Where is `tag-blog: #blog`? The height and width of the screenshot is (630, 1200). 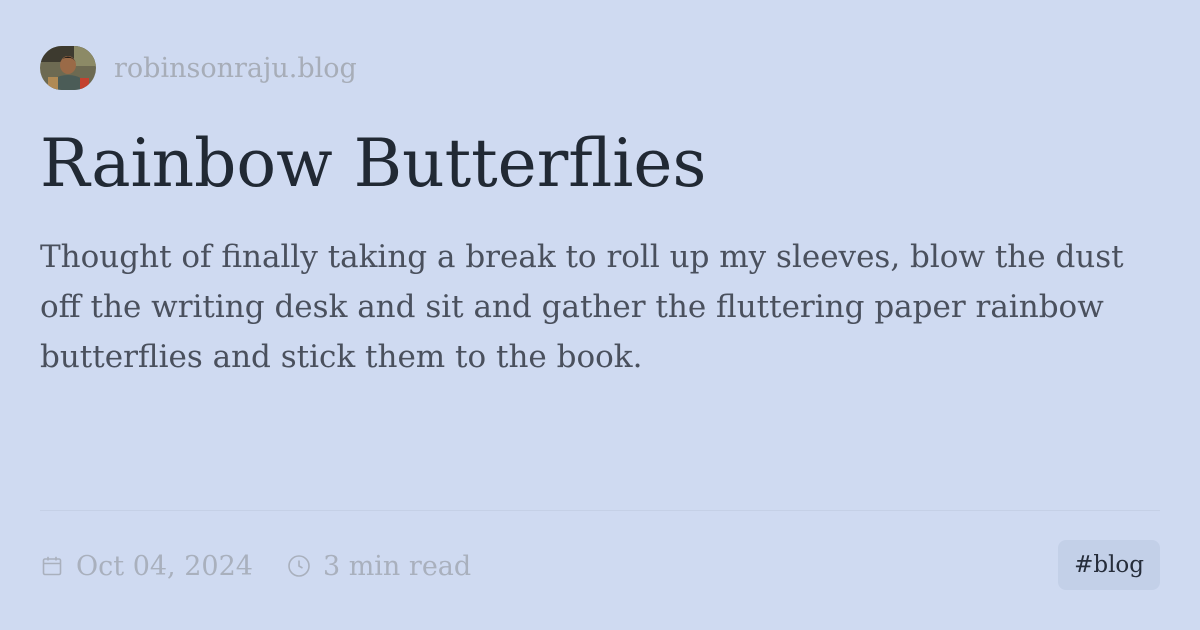
tag-blog: #blog is located at coordinates (1109, 565).